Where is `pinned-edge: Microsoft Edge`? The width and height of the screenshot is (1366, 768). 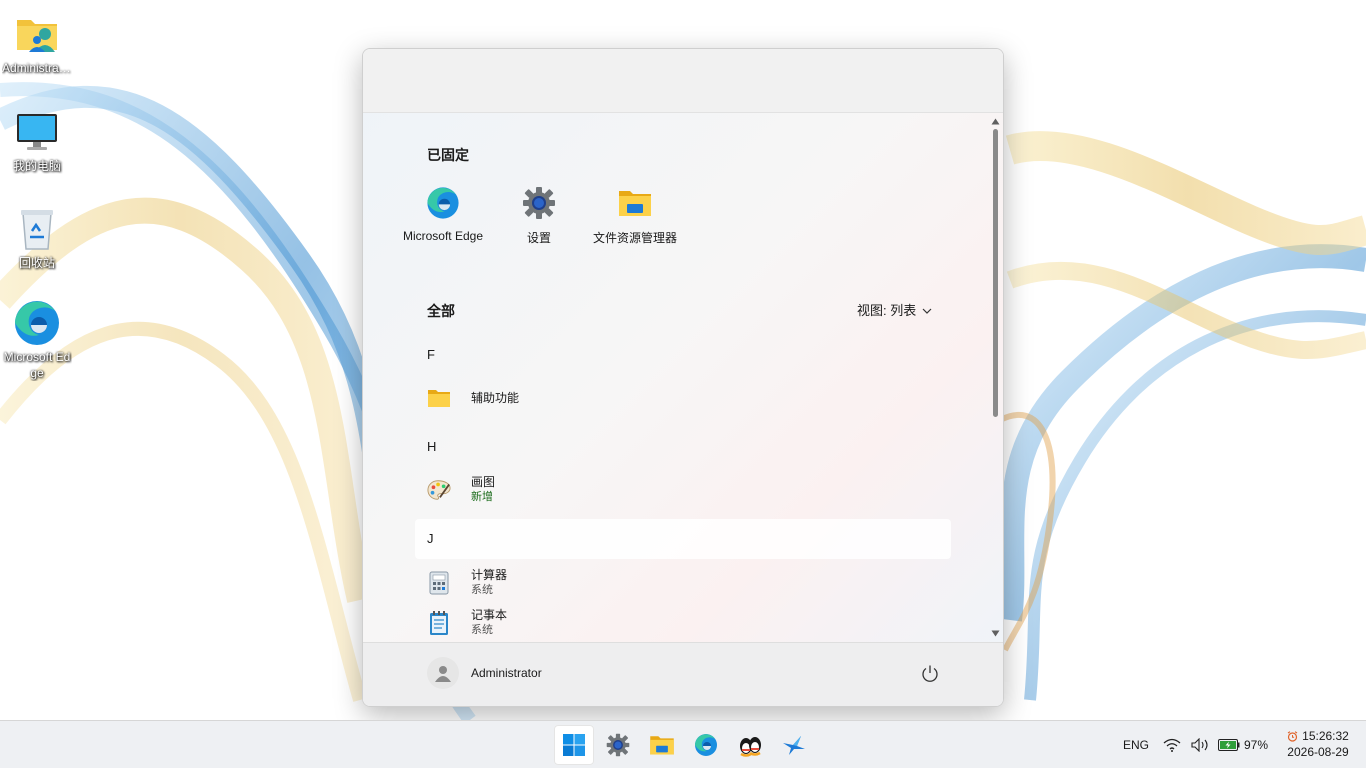
pinned-edge: Microsoft Edge is located at coordinates (443, 216).